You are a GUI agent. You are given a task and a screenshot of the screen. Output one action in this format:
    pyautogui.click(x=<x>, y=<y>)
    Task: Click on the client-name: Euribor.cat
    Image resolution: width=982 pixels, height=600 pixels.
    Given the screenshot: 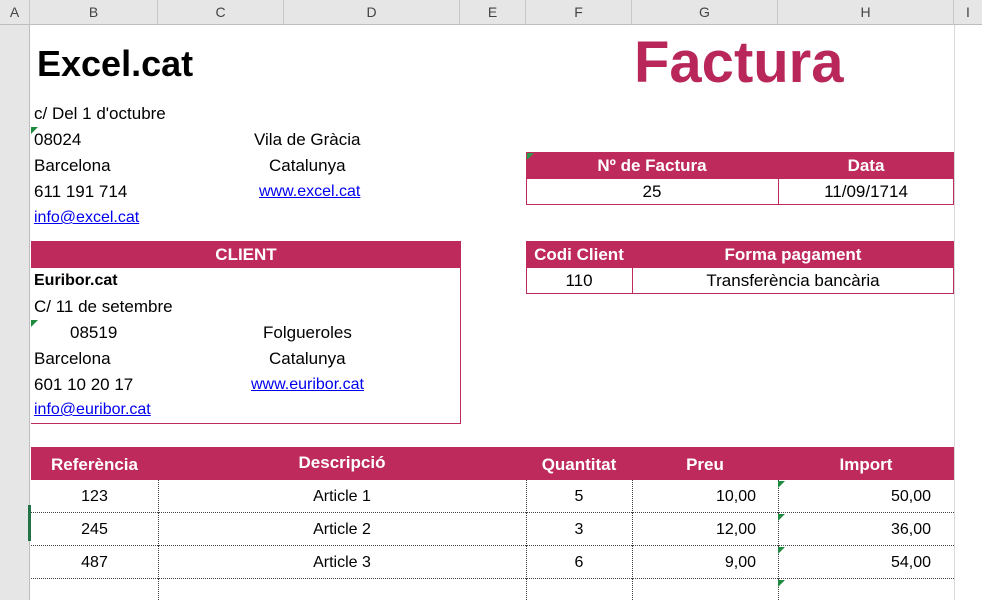 What is the action you would take?
    pyautogui.click(x=76, y=280)
    